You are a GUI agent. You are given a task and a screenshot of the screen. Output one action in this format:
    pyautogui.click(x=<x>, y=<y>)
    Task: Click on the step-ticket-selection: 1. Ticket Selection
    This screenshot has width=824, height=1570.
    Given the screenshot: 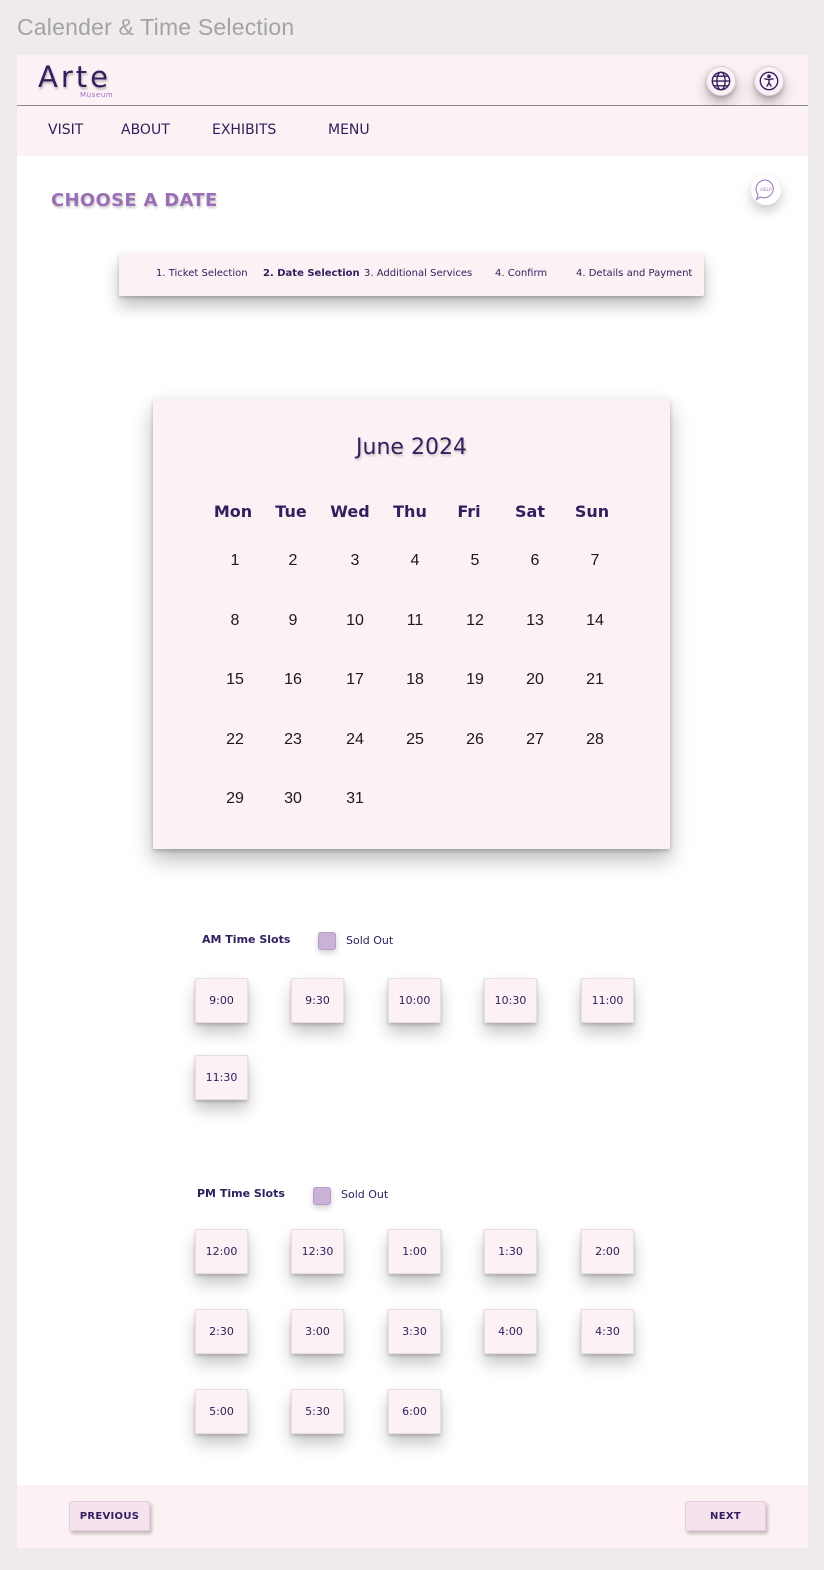 What is the action you would take?
    pyautogui.click(x=202, y=273)
    